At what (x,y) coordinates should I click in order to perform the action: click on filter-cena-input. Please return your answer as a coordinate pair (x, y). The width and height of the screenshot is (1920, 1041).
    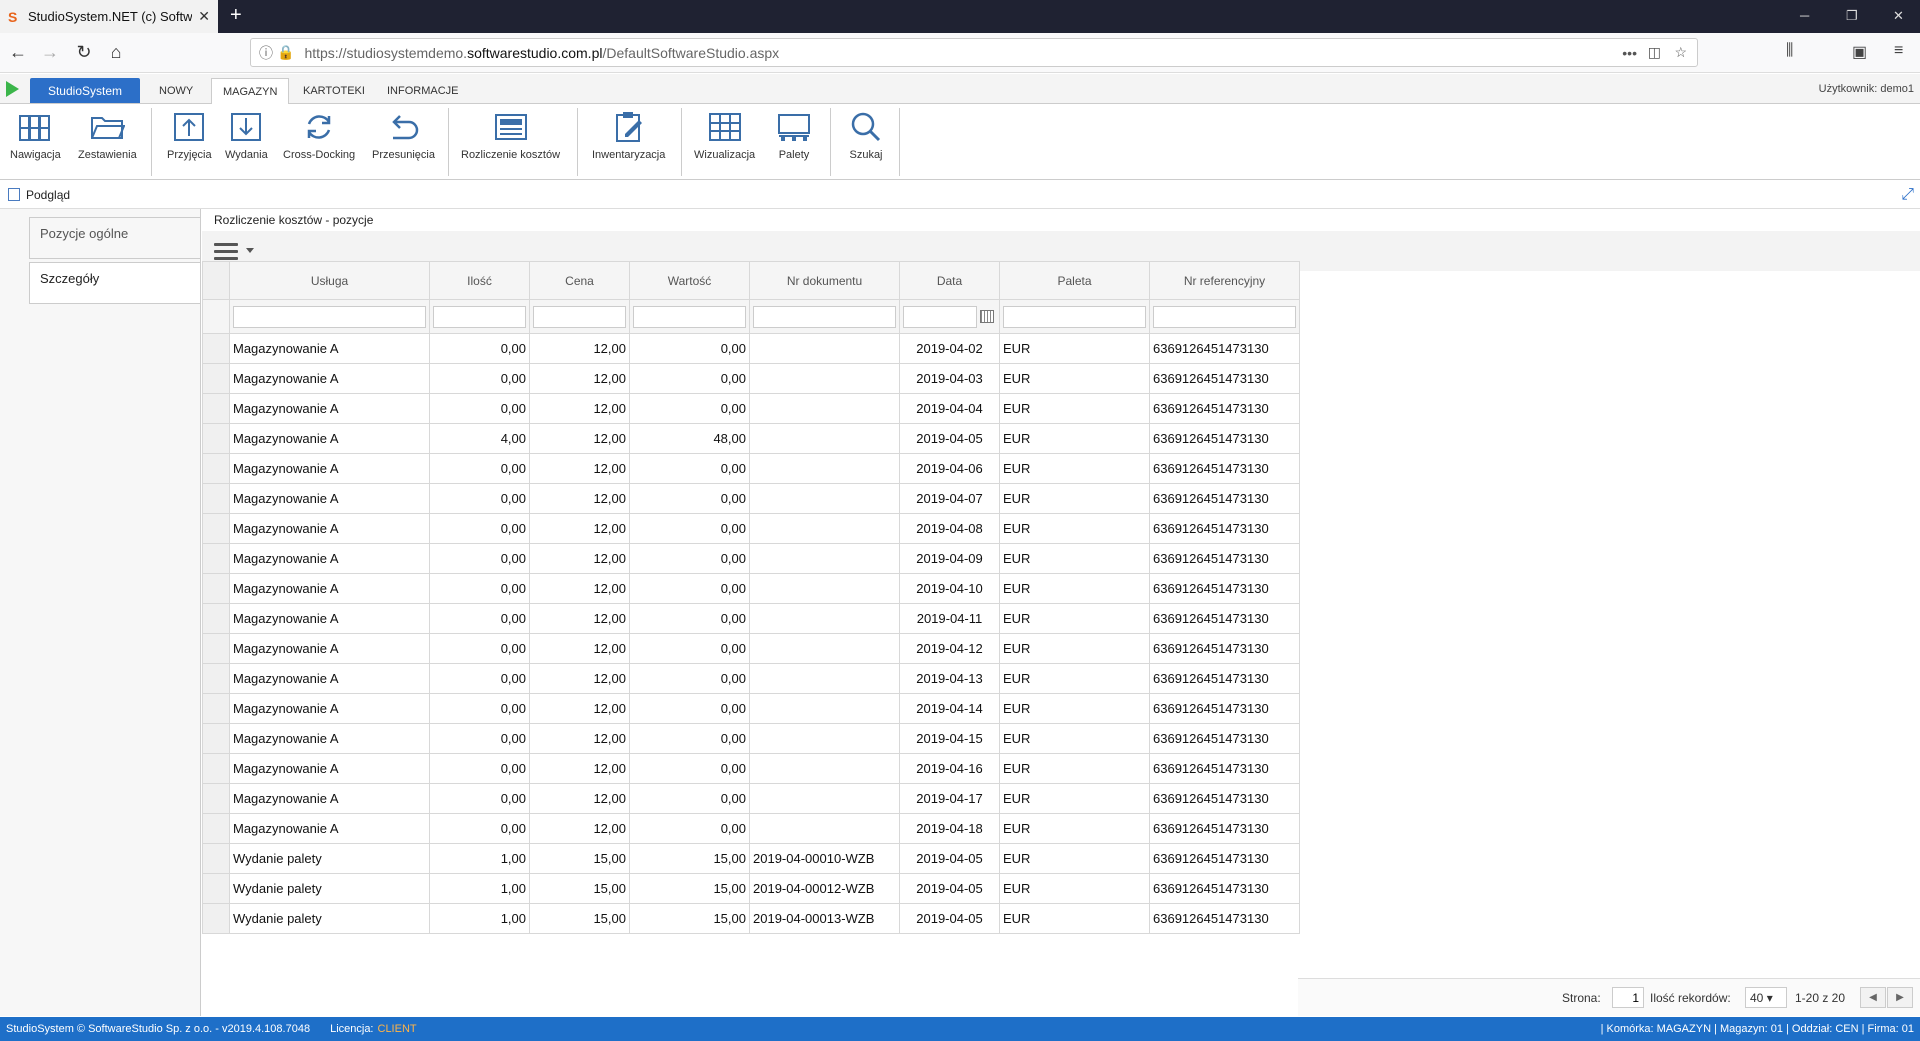
    Looking at the image, I should click on (579, 316).